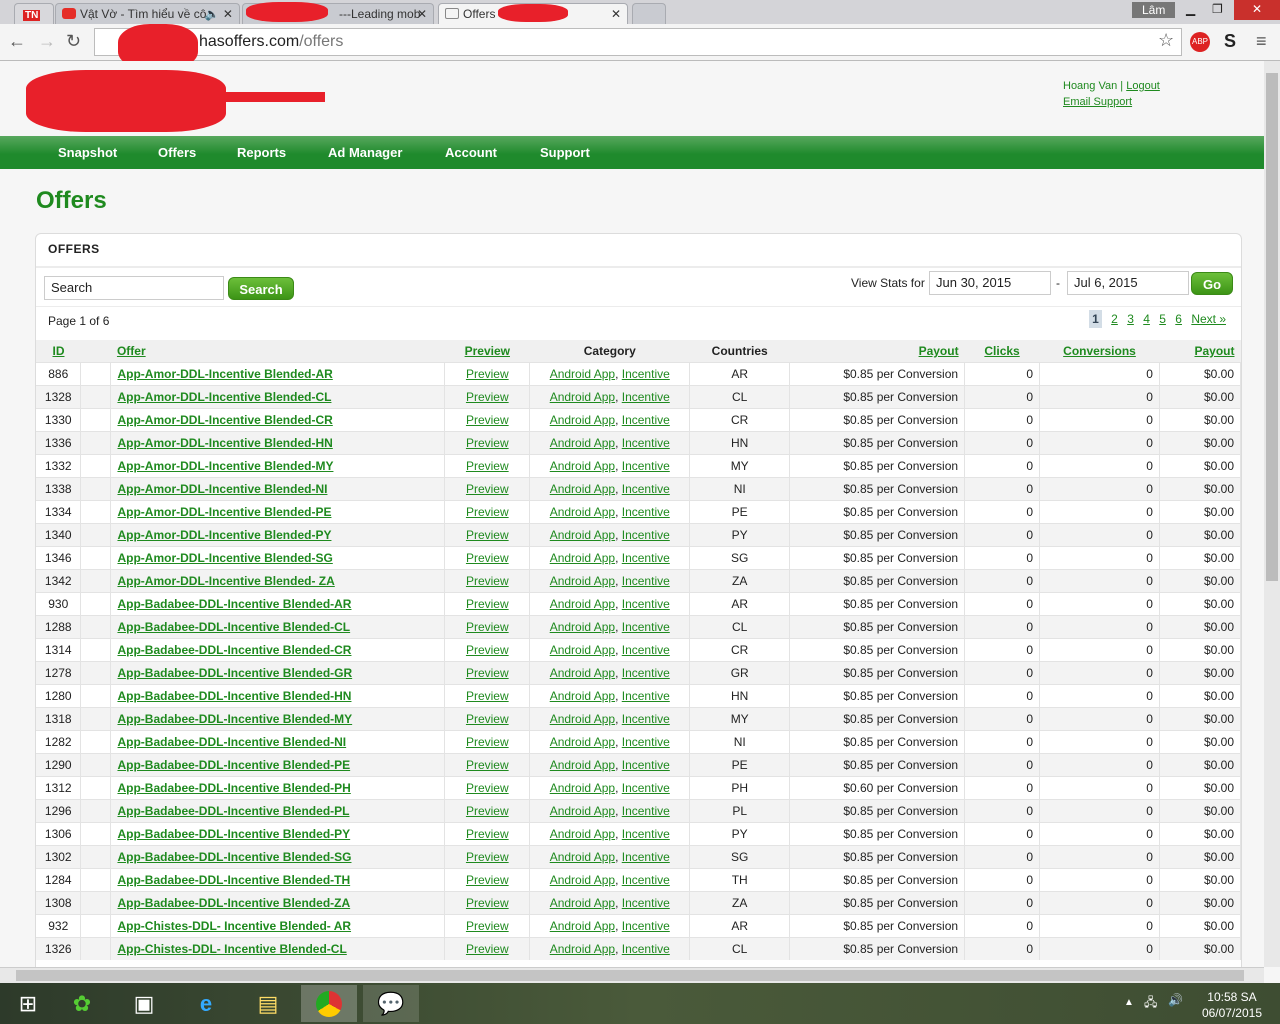 The width and height of the screenshot is (1280, 1024). What do you see at coordinates (234, 673) in the screenshot?
I see `offer-link: App-Badabee-DDL-Incentive Blended-GR` at bounding box center [234, 673].